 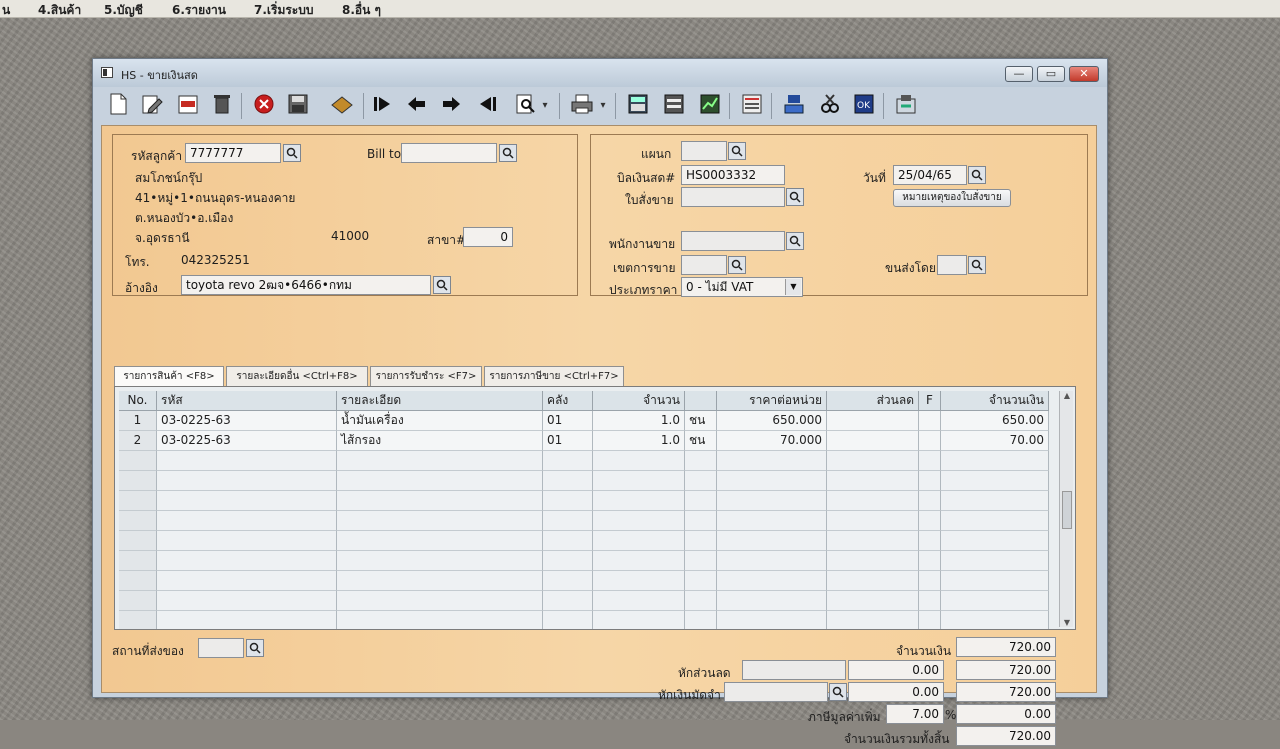 I want to click on print-icon, so click(x=582, y=106).